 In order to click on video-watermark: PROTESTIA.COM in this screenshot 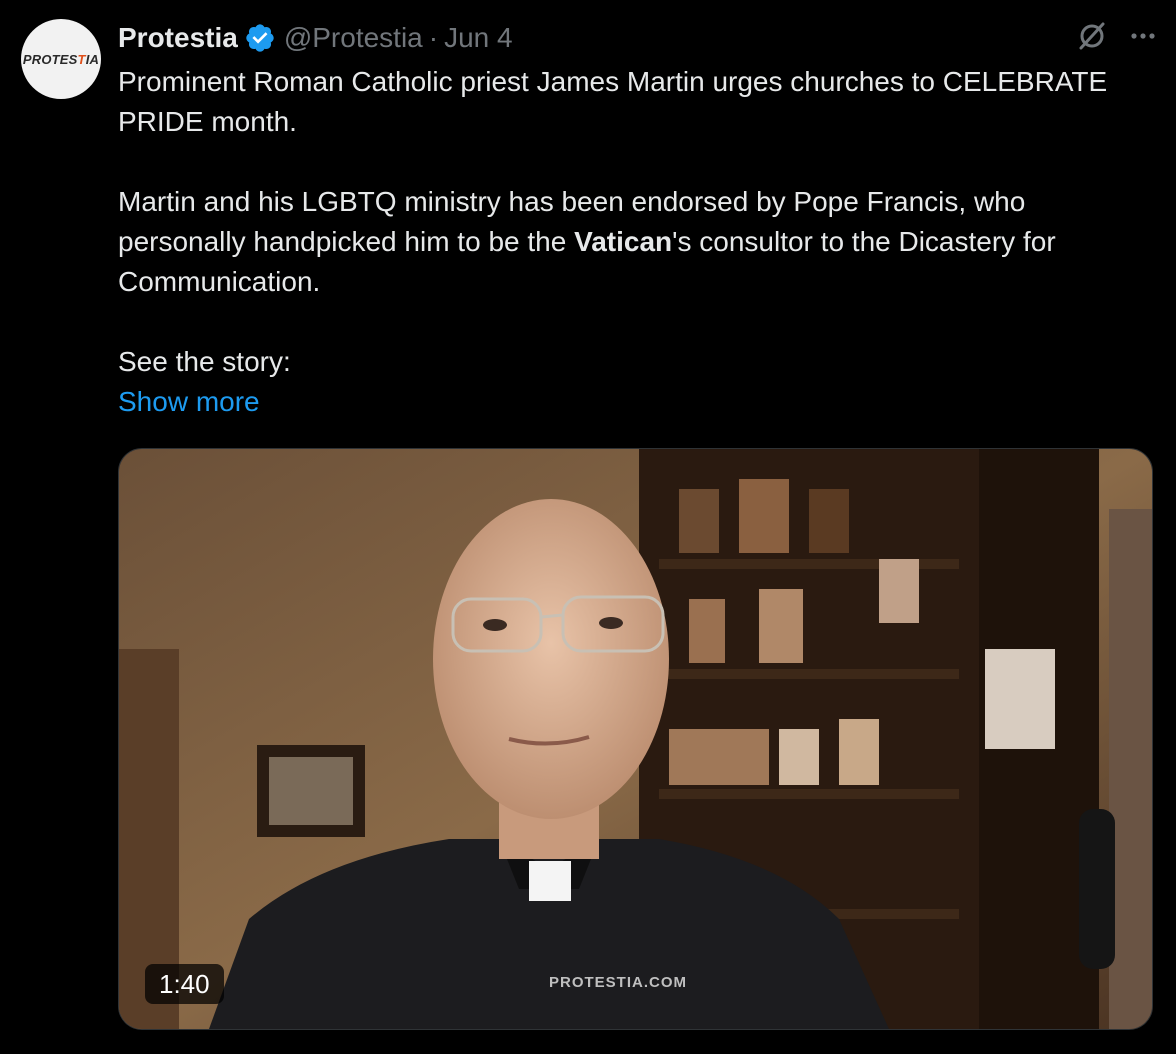, I will do `click(618, 982)`.